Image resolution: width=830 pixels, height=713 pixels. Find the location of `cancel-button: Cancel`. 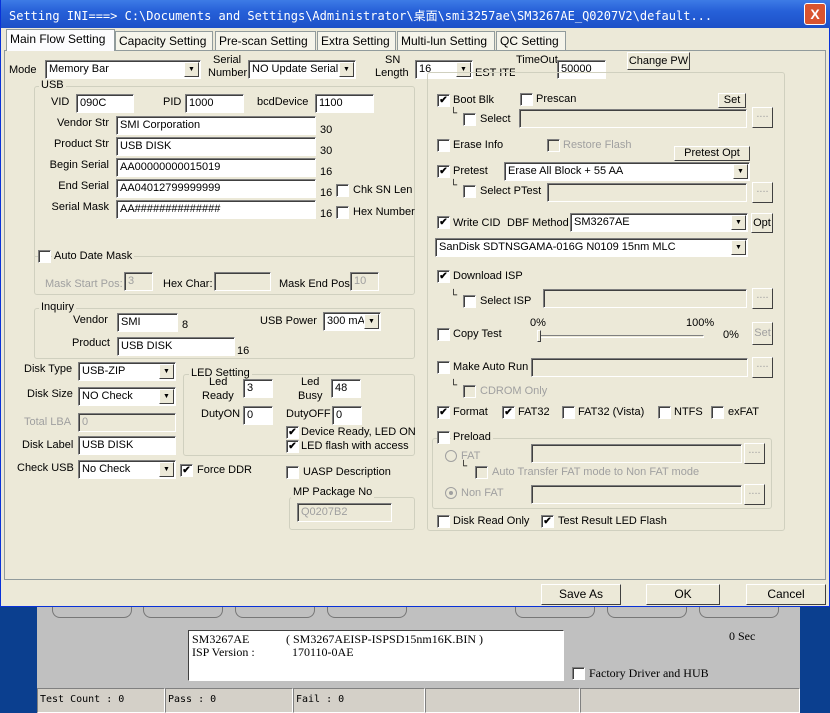

cancel-button: Cancel is located at coordinates (786, 594).